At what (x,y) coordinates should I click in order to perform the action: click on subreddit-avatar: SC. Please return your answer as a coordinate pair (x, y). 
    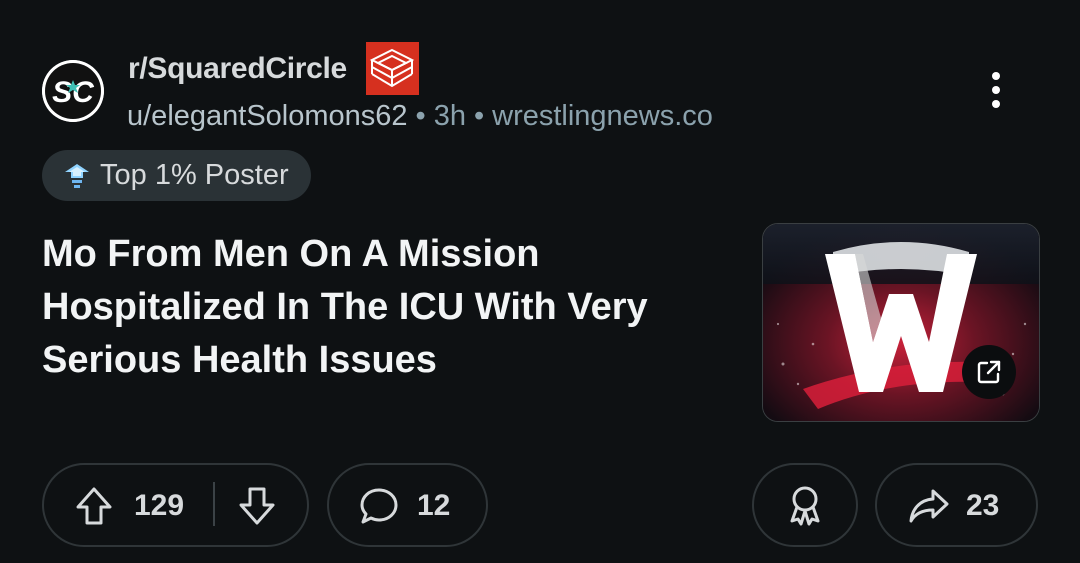
    Looking at the image, I should click on (73, 91).